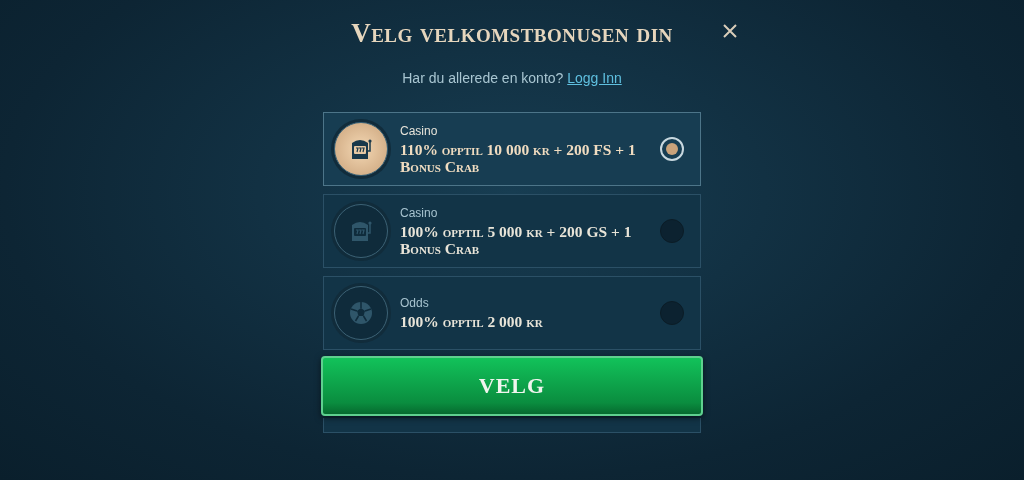  I want to click on dialog-title: Velg velkomstbonusen din, so click(512, 33).